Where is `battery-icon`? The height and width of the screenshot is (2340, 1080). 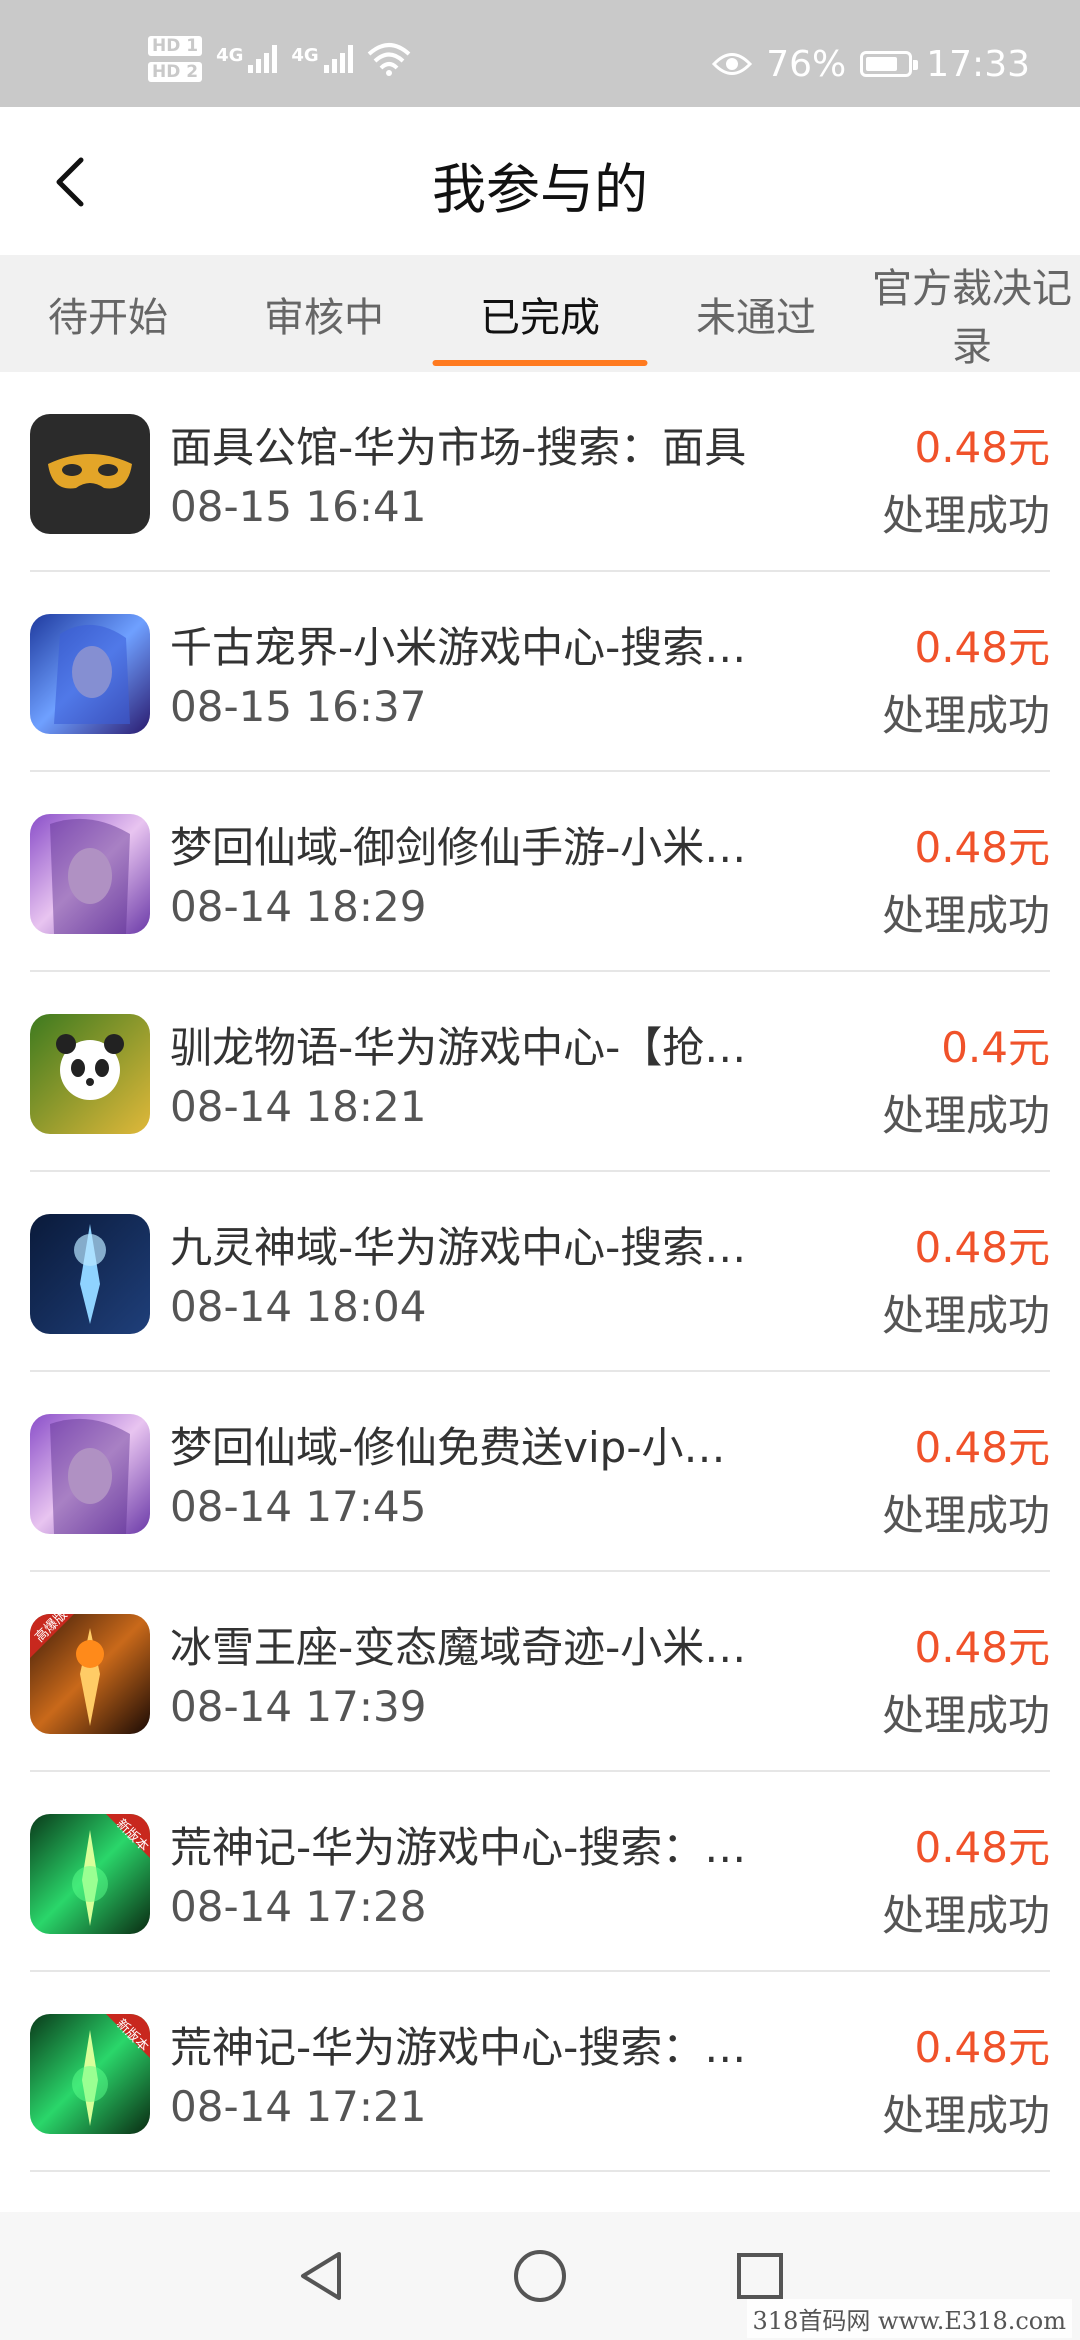 battery-icon is located at coordinates (889, 64).